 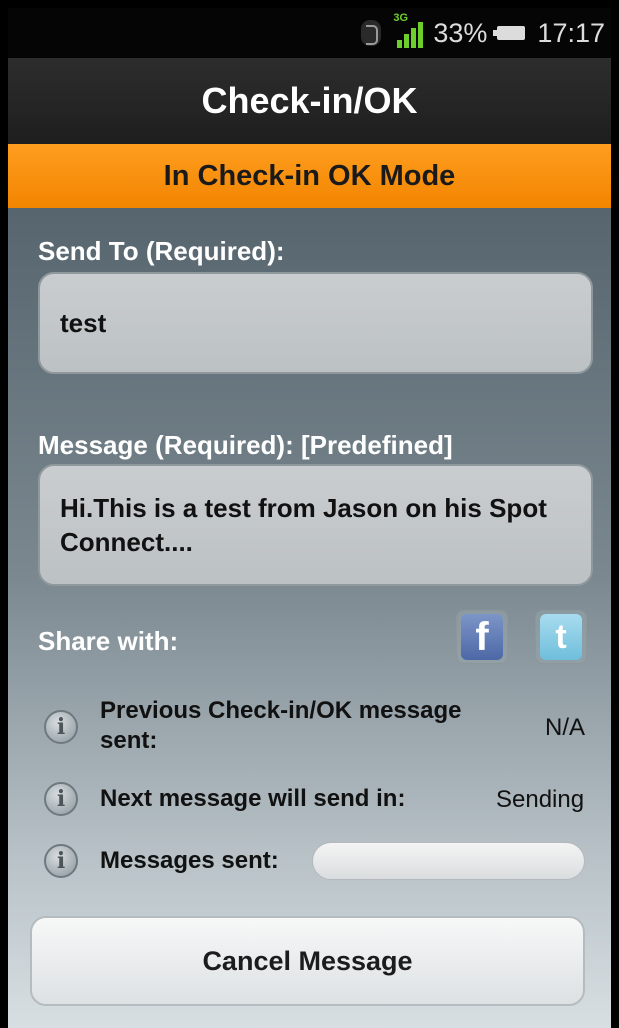 What do you see at coordinates (108, 641) in the screenshot?
I see `share-label: Share with:` at bounding box center [108, 641].